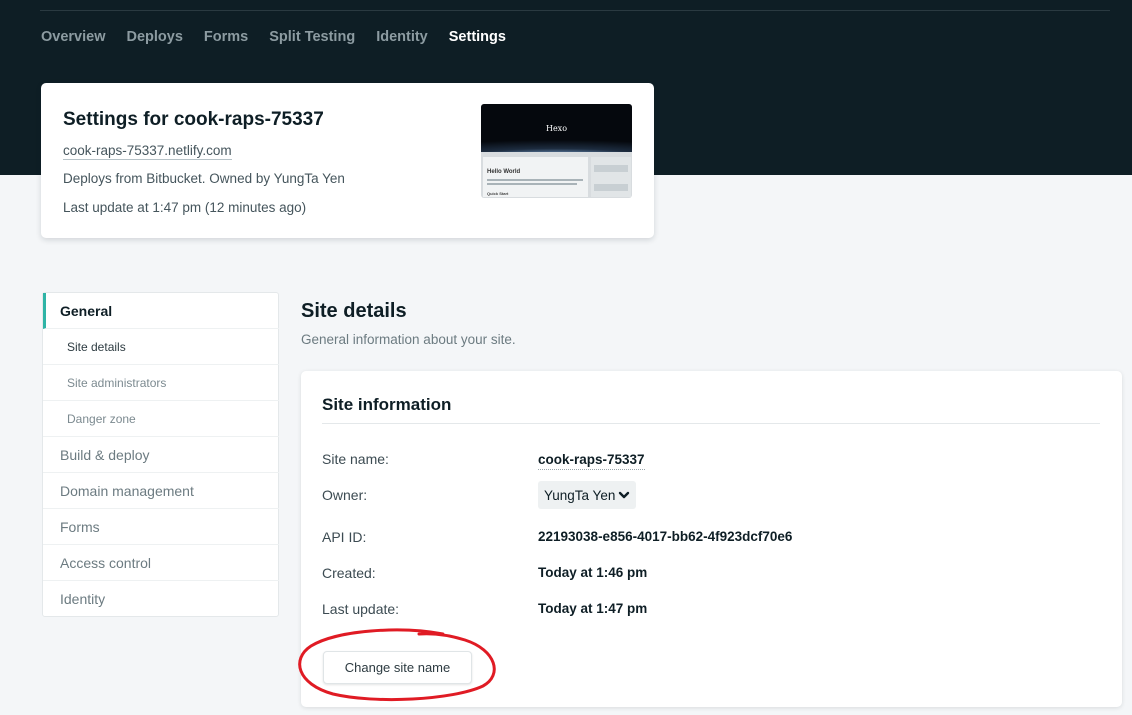 This screenshot has height=715, width=1132. I want to click on thumbnail-logo-text: Hexo, so click(556, 128).